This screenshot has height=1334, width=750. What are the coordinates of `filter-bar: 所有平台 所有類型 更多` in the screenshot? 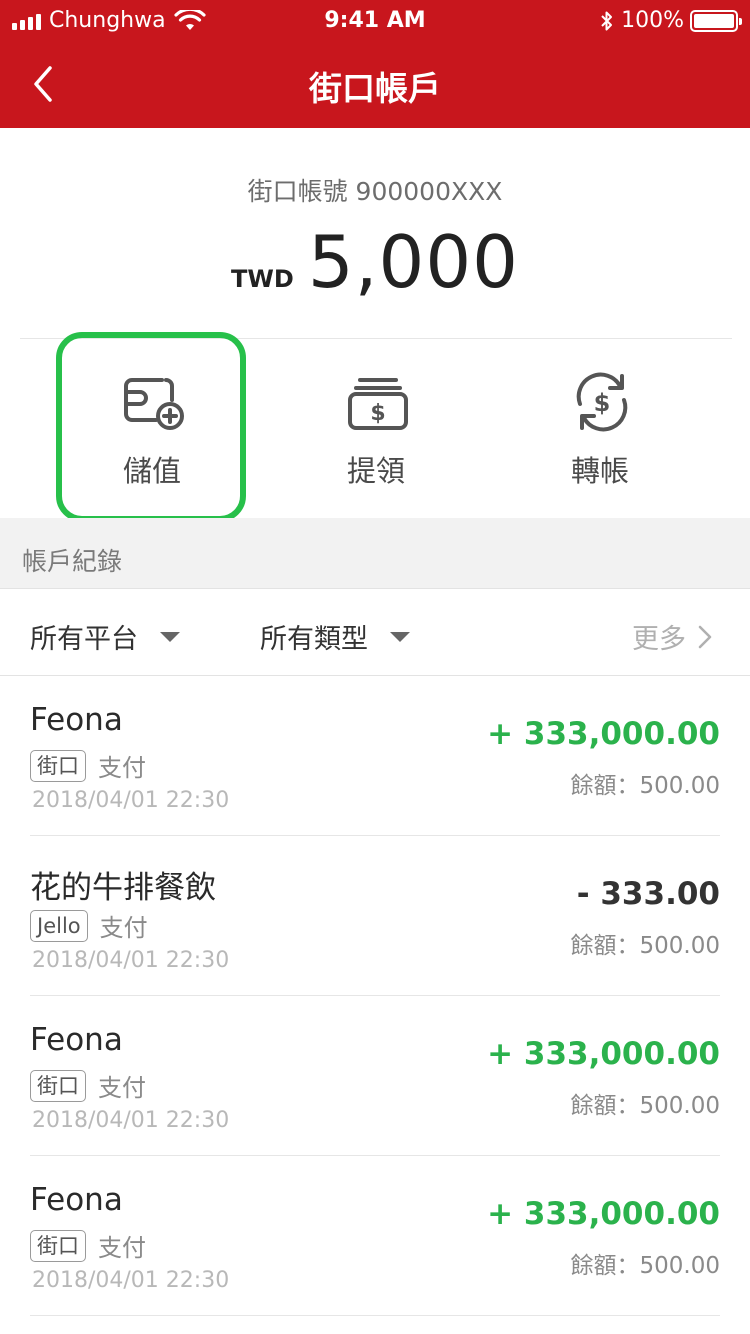 It's located at (375, 632).